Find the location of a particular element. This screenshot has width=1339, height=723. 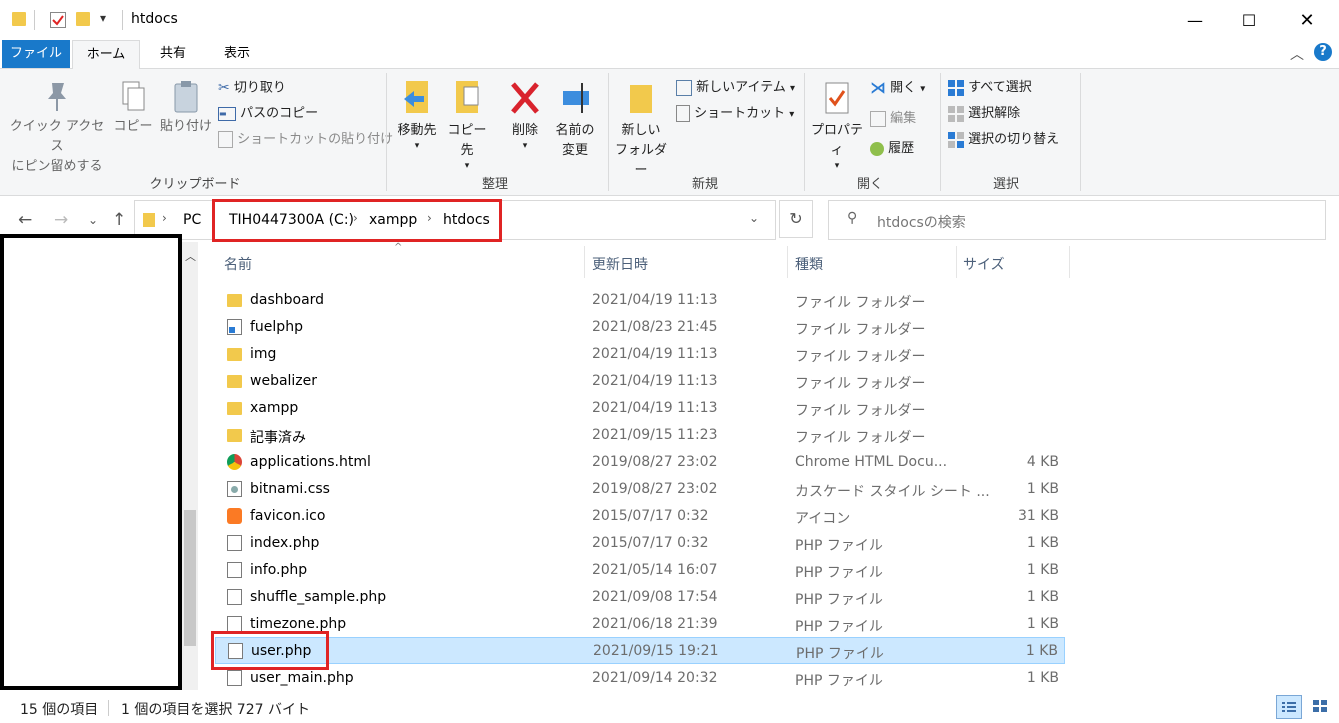

list-item: index.php 2015/07/17 0:32 PHP ファイル 1 KB is located at coordinates (640, 543).